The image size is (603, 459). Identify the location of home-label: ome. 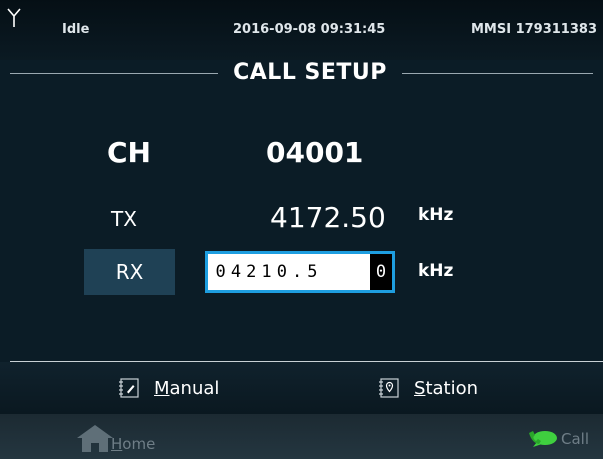
(139, 444).